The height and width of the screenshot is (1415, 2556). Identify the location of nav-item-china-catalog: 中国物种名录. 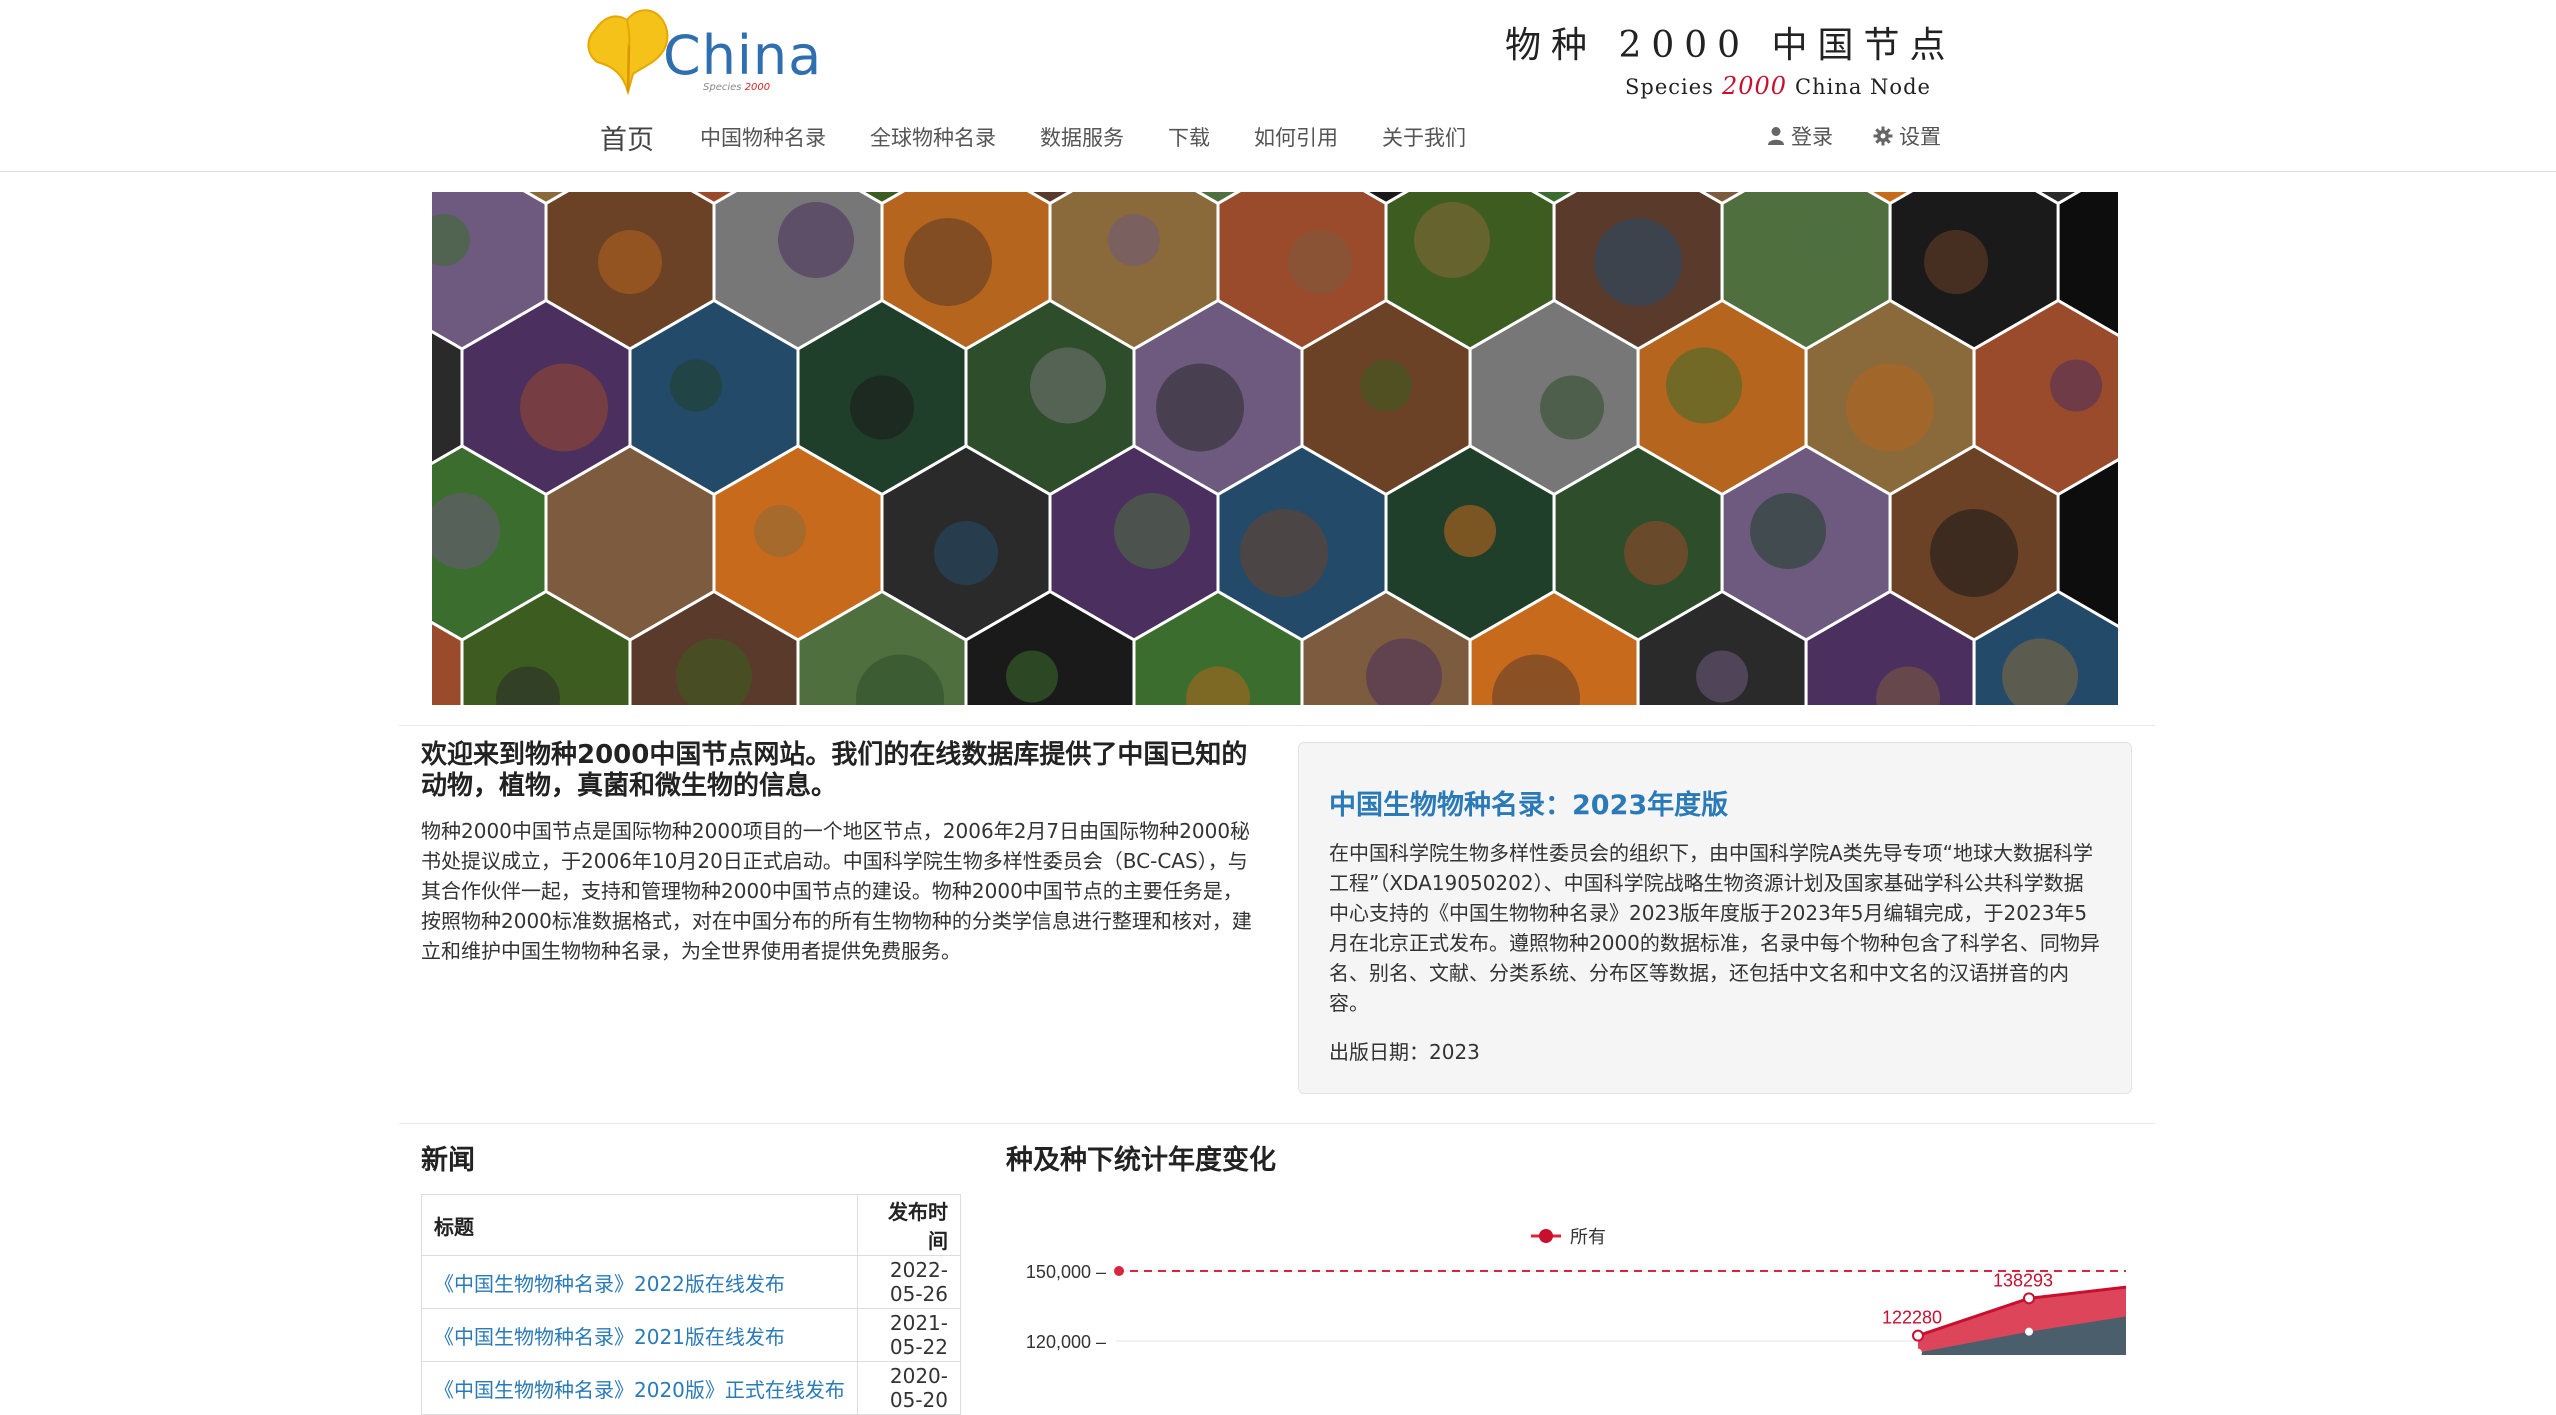
(763, 137).